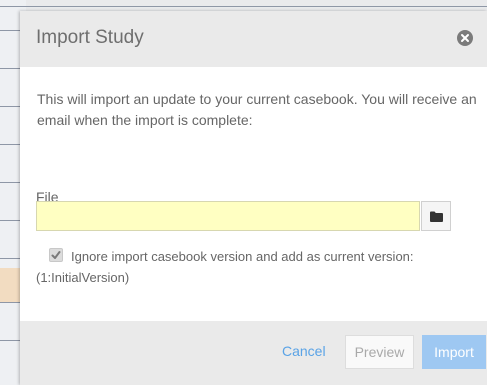 This screenshot has width=487, height=385. I want to click on dialog-header: Import Study, so click(253, 39).